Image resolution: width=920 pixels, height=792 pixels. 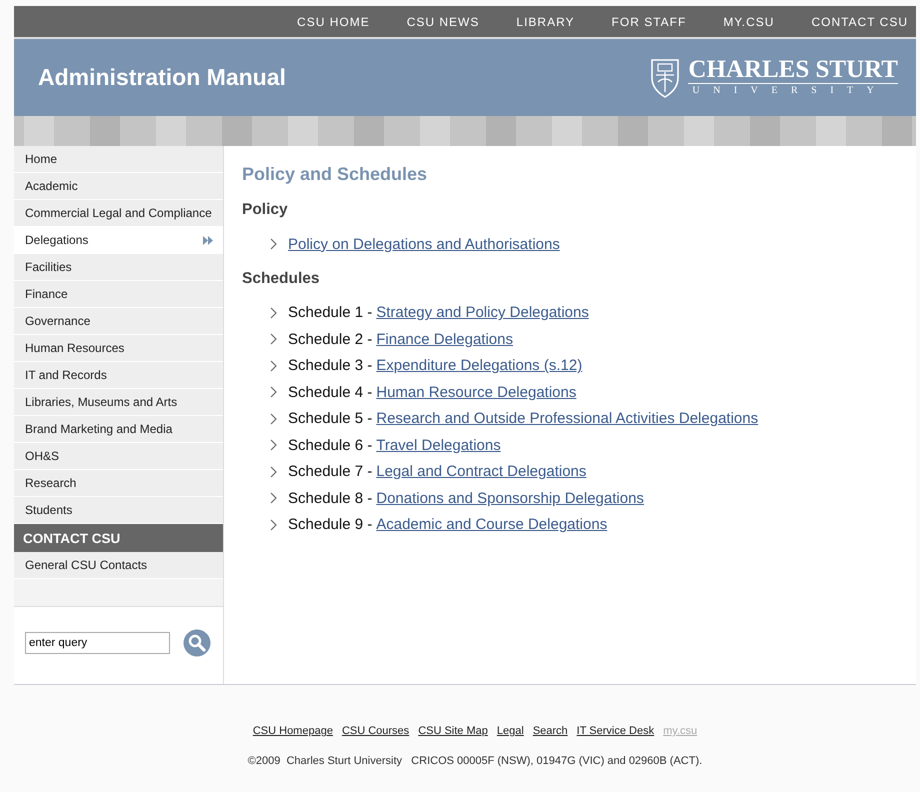 I want to click on crest-icon, so click(x=665, y=78).